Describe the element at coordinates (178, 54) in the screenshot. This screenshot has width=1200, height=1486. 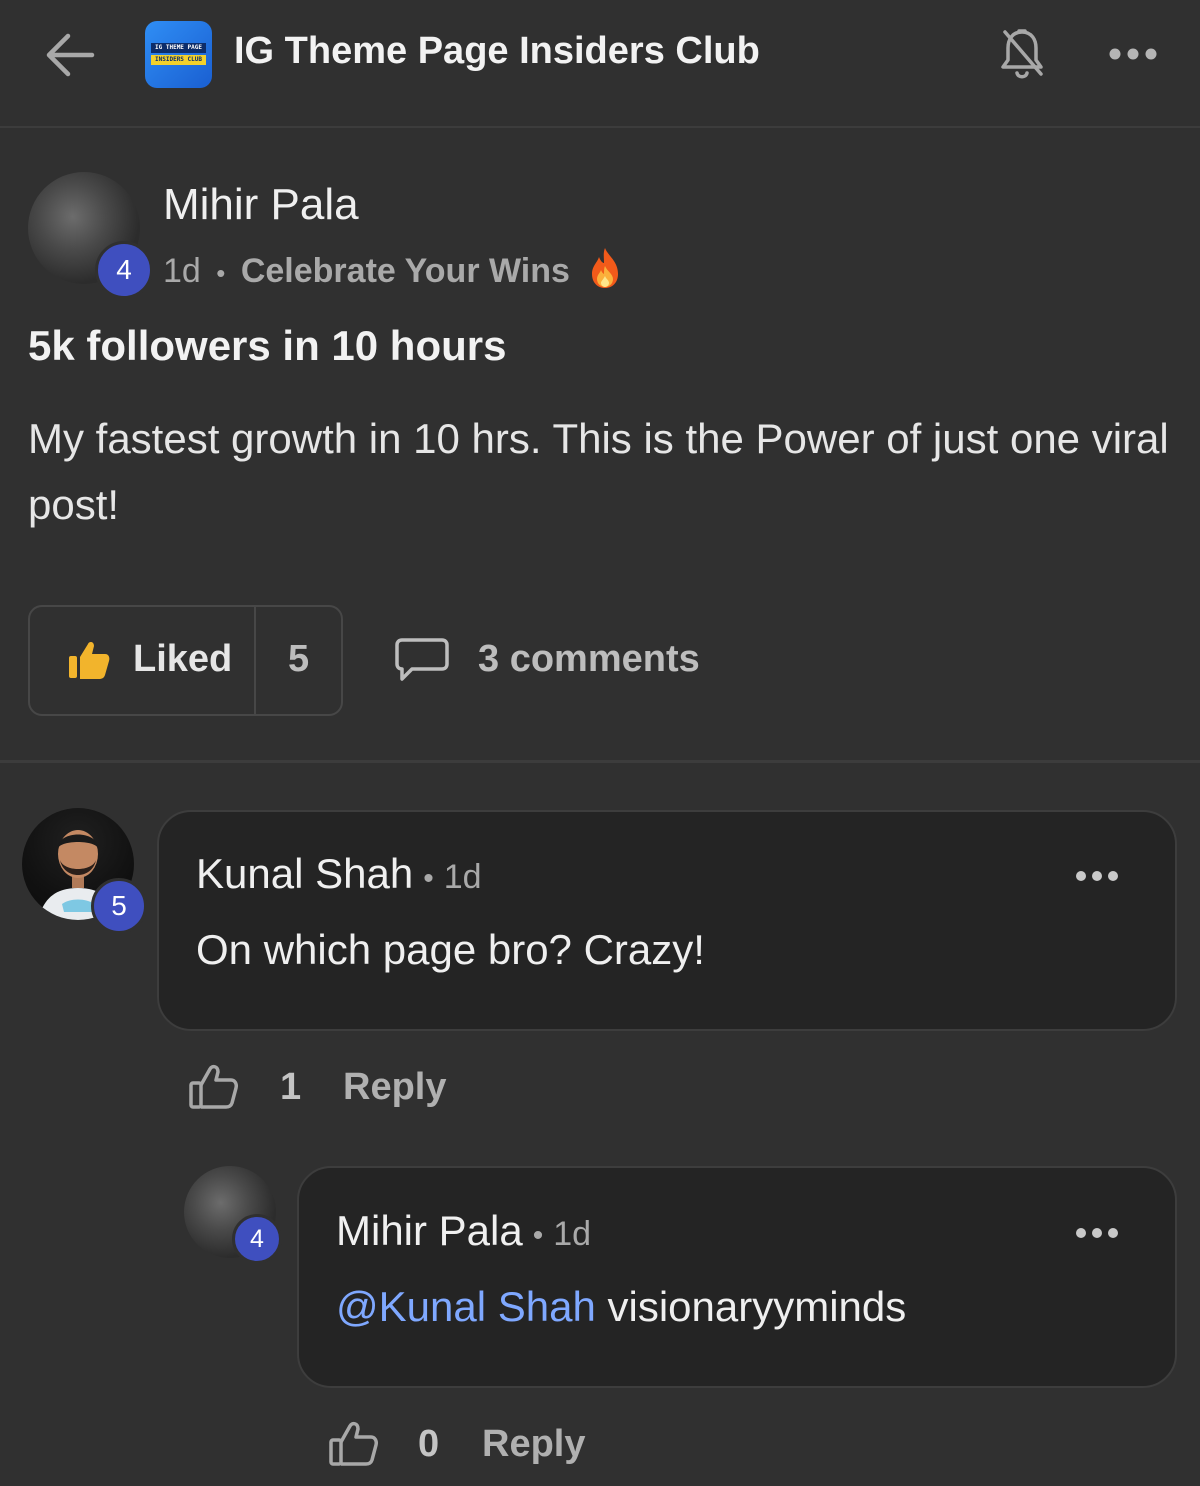
I see `group-logo: IG THEME PAGE INSIDERS CLUB` at that location.